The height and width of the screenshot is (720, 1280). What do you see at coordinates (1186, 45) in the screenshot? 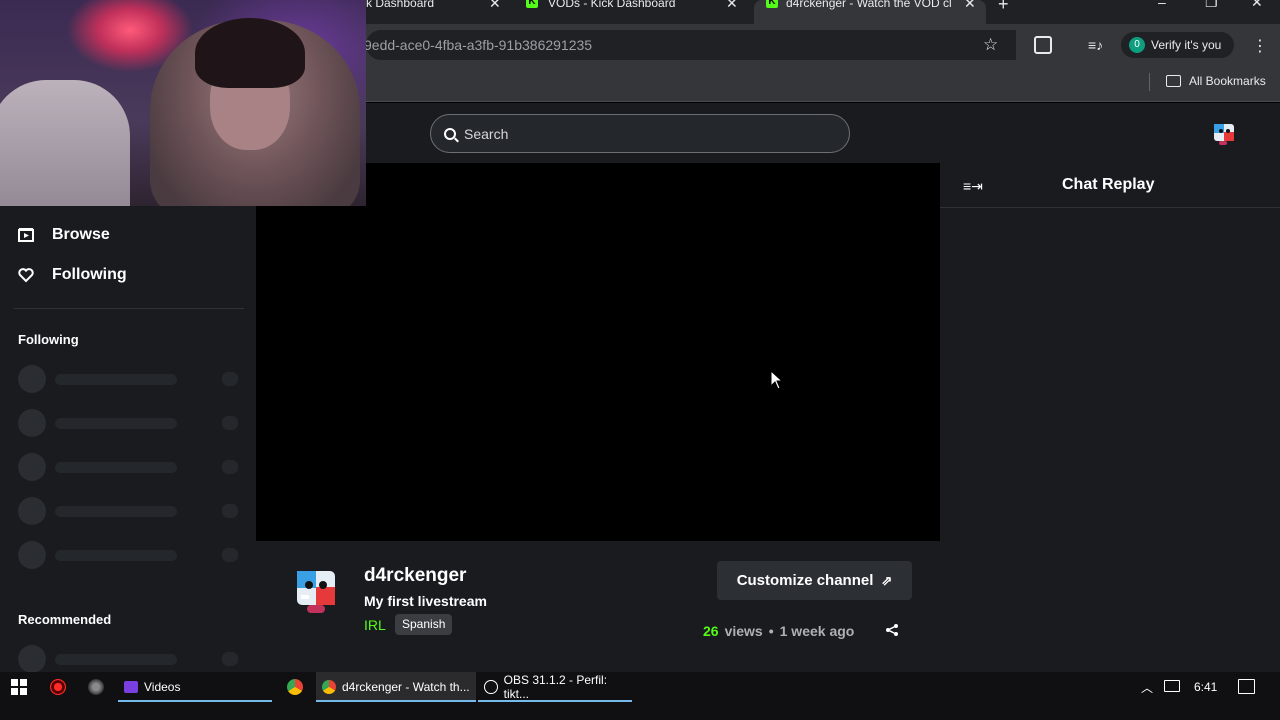
I see `verify-label: Verify it's you` at bounding box center [1186, 45].